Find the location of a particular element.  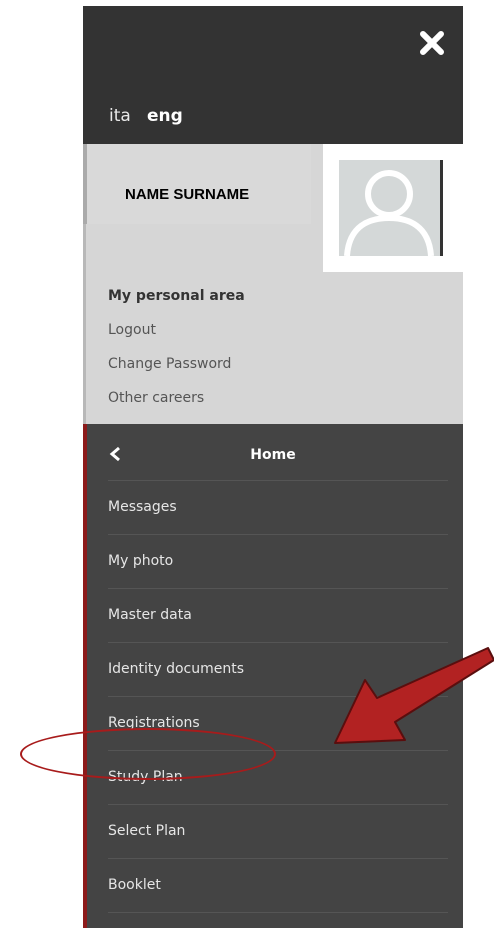

menu-item-label: Messages is located at coordinates (142, 507).